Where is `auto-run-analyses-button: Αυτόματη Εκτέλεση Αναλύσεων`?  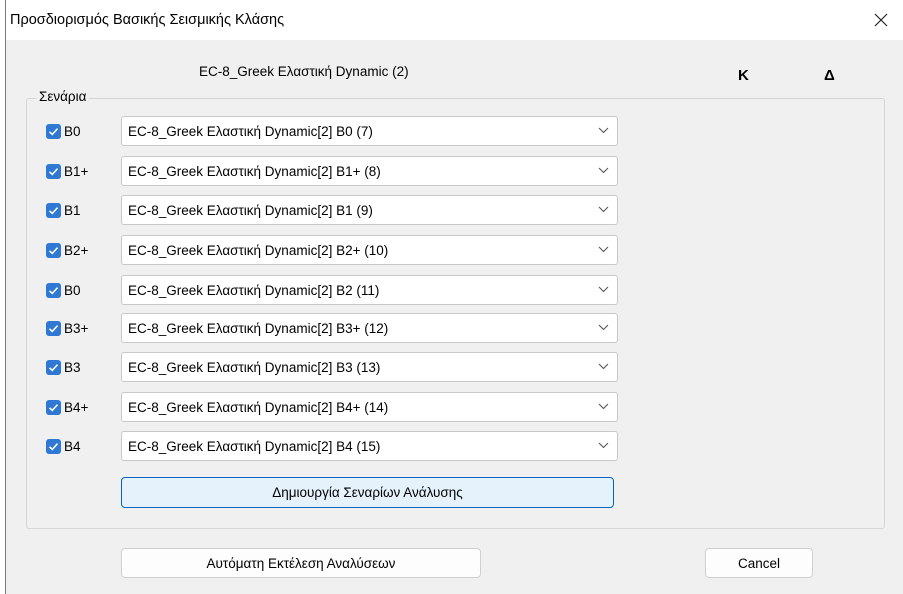 auto-run-analyses-button: Αυτόματη Εκτέλεση Αναλύσεων is located at coordinates (301, 563).